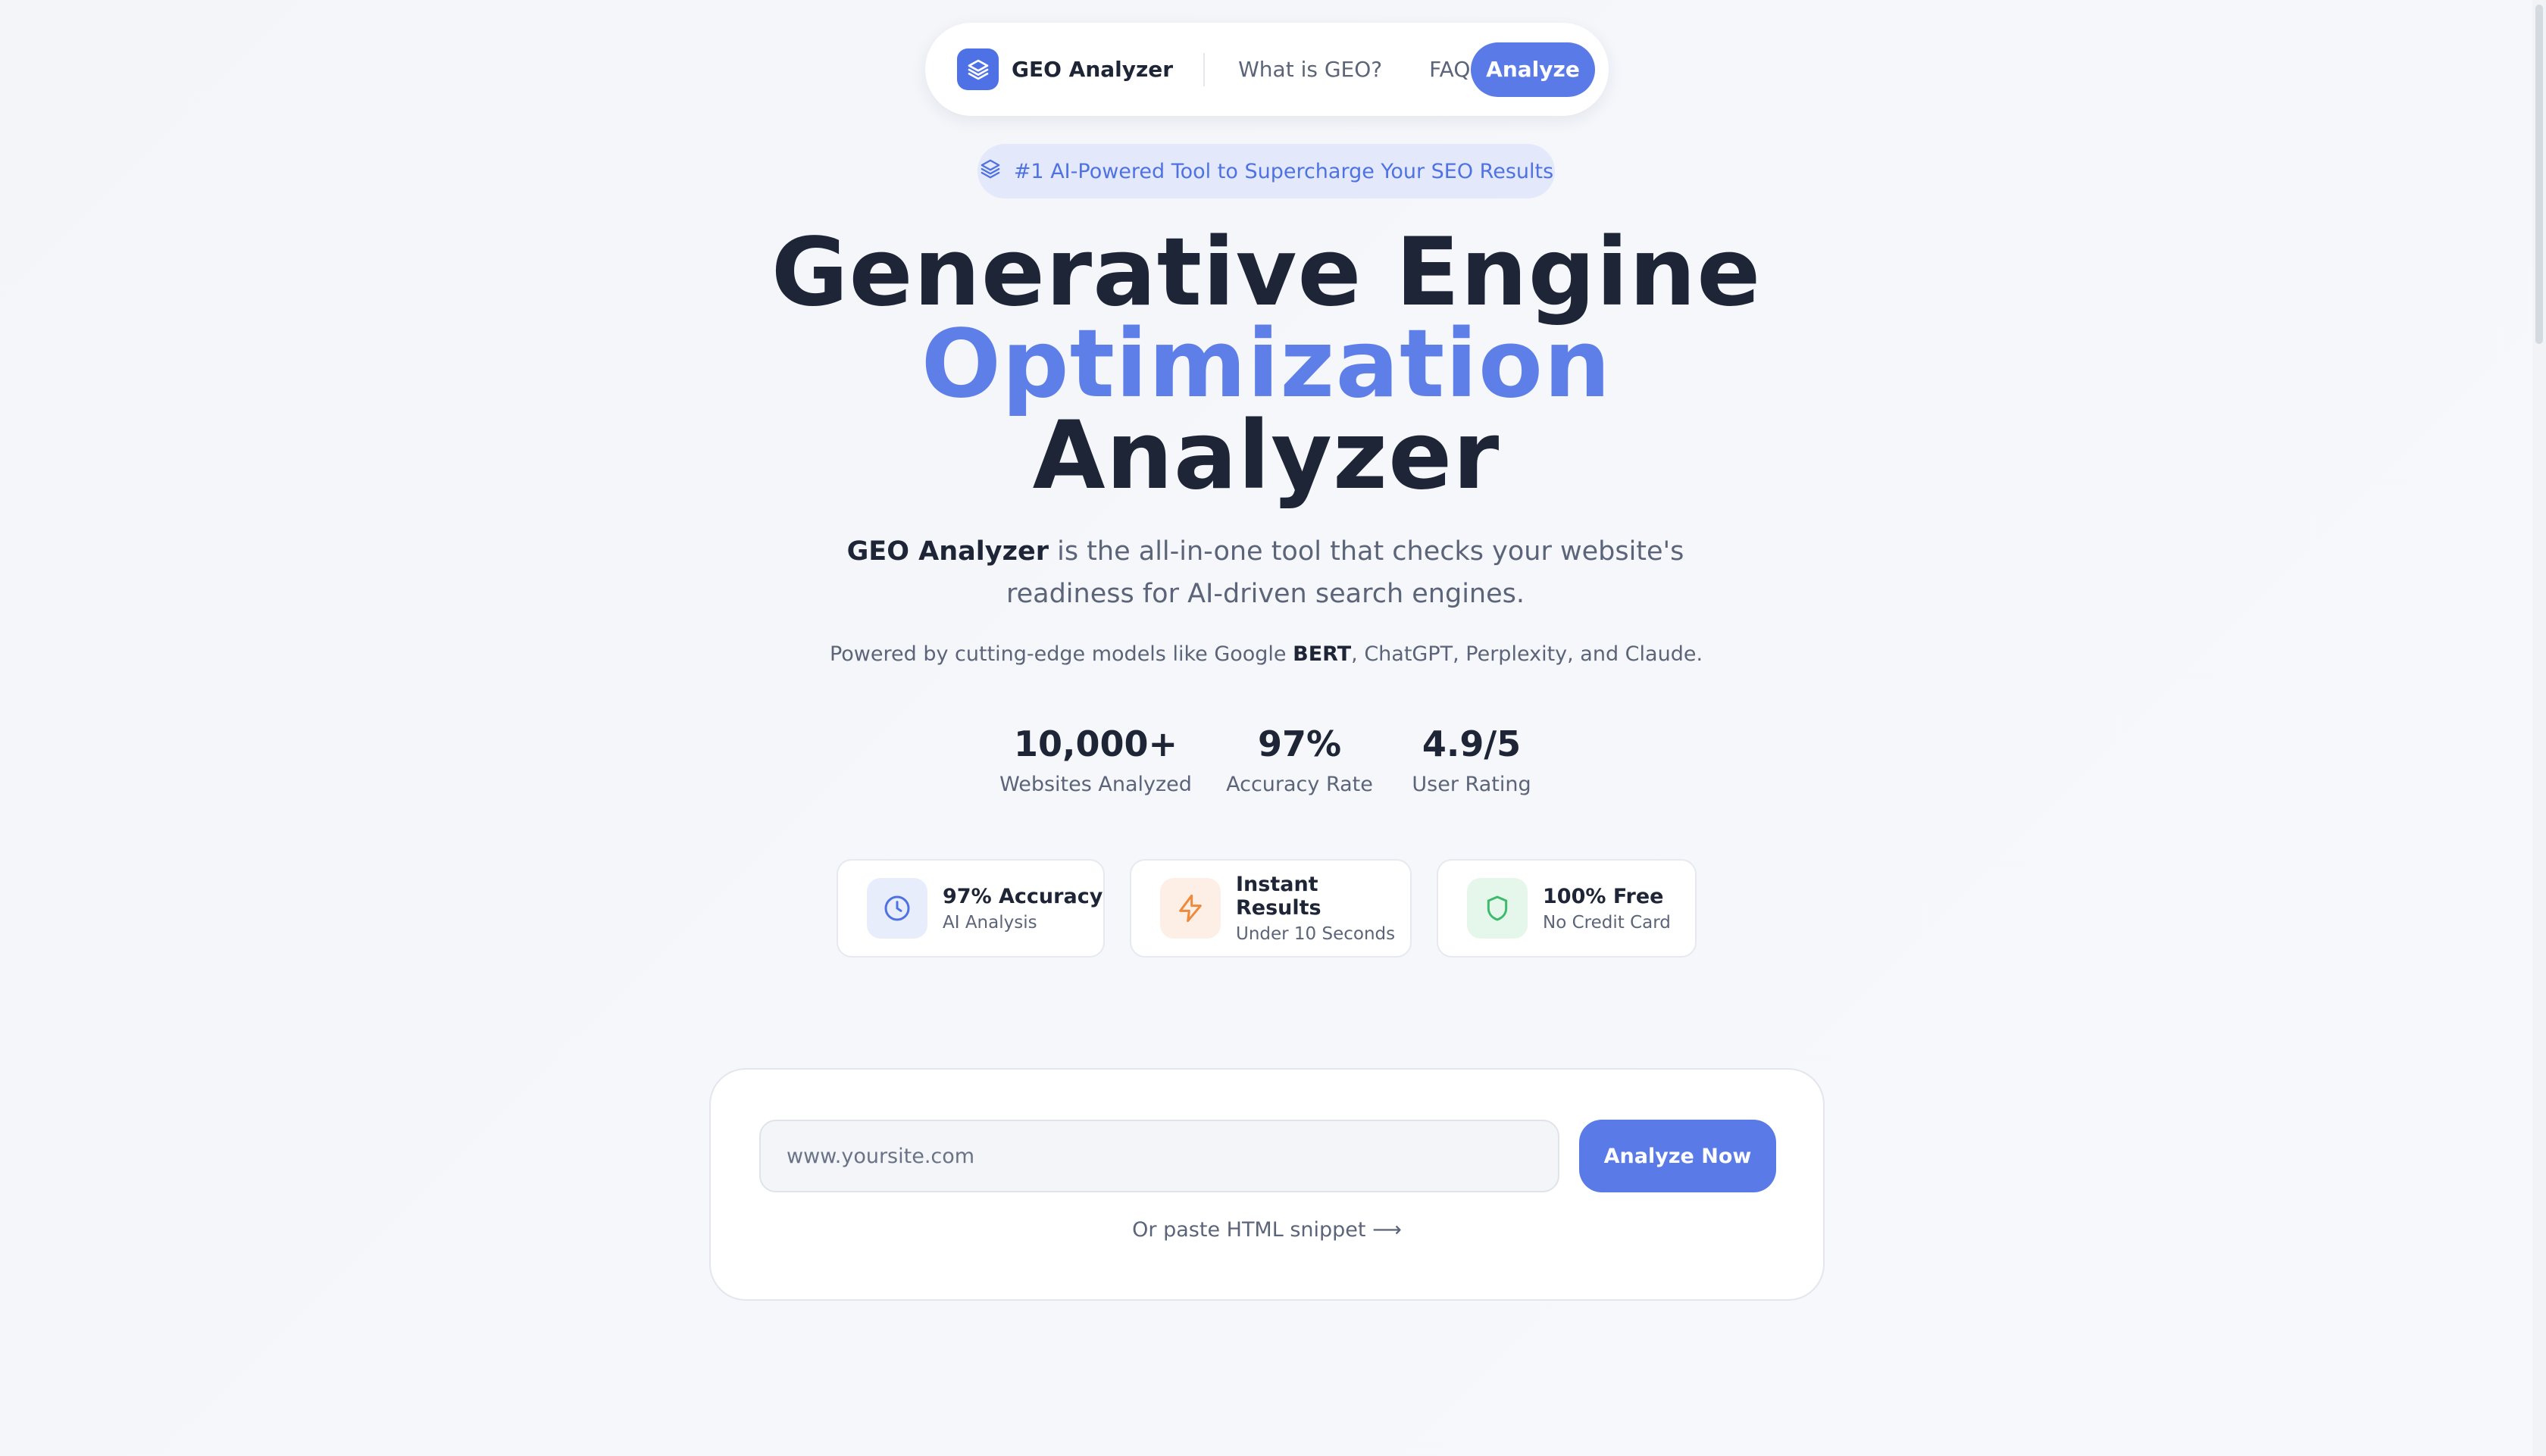 The width and height of the screenshot is (2546, 1456). What do you see at coordinates (2539, 728) in the screenshot?
I see `scrollbar` at bounding box center [2539, 728].